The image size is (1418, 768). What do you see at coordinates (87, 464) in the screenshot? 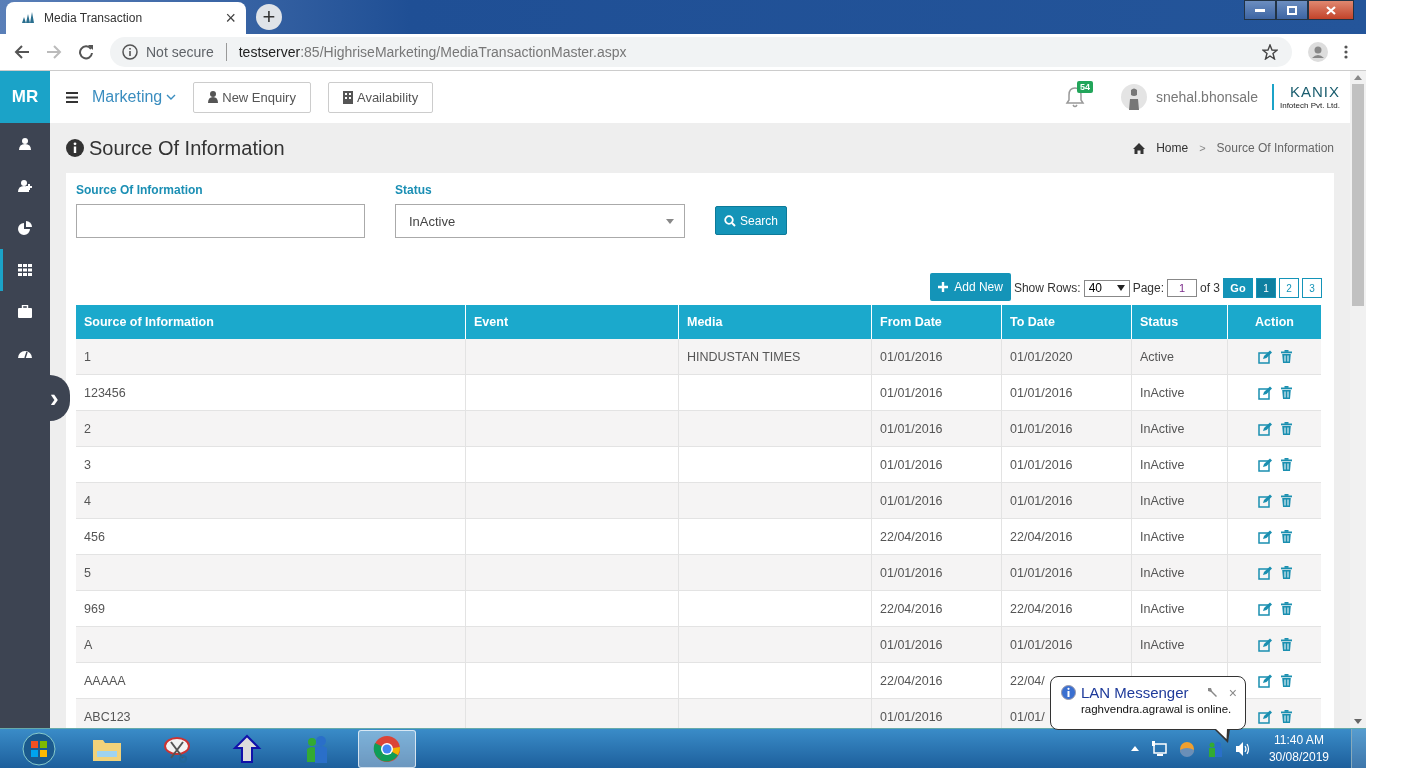
I see `table-cell: 3` at bounding box center [87, 464].